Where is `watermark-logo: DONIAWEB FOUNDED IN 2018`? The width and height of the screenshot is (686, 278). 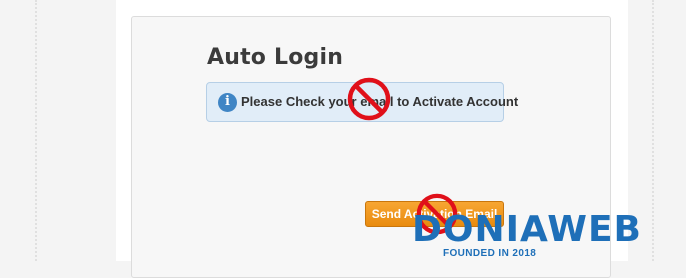 watermark-logo: DONIAWEB FOUNDED IN 2018 is located at coordinates (547, 235).